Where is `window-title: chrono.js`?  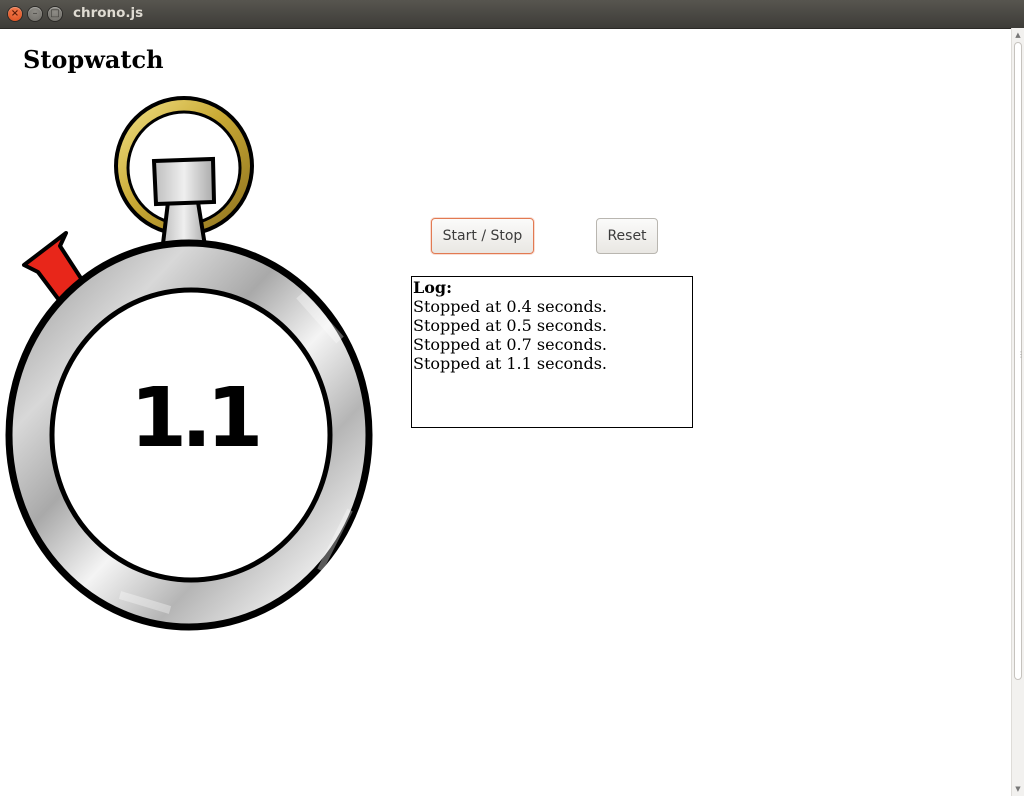 window-title: chrono.js is located at coordinates (108, 13).